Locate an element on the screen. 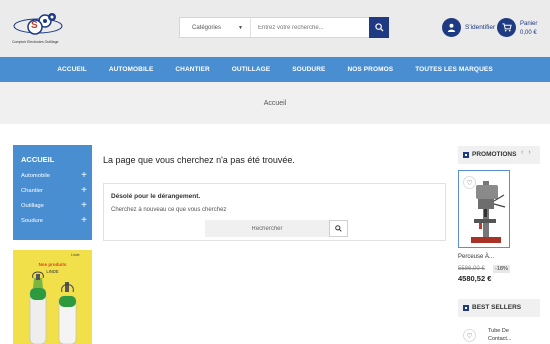  cart-button is located at coordinates (506, 27).